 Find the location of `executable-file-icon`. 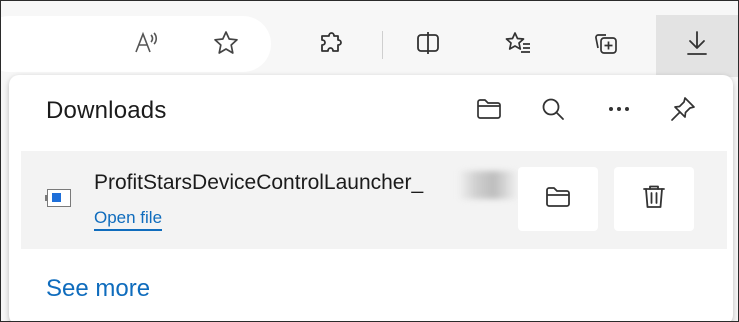

executable-file-icon is located at coordinates (58, 198).